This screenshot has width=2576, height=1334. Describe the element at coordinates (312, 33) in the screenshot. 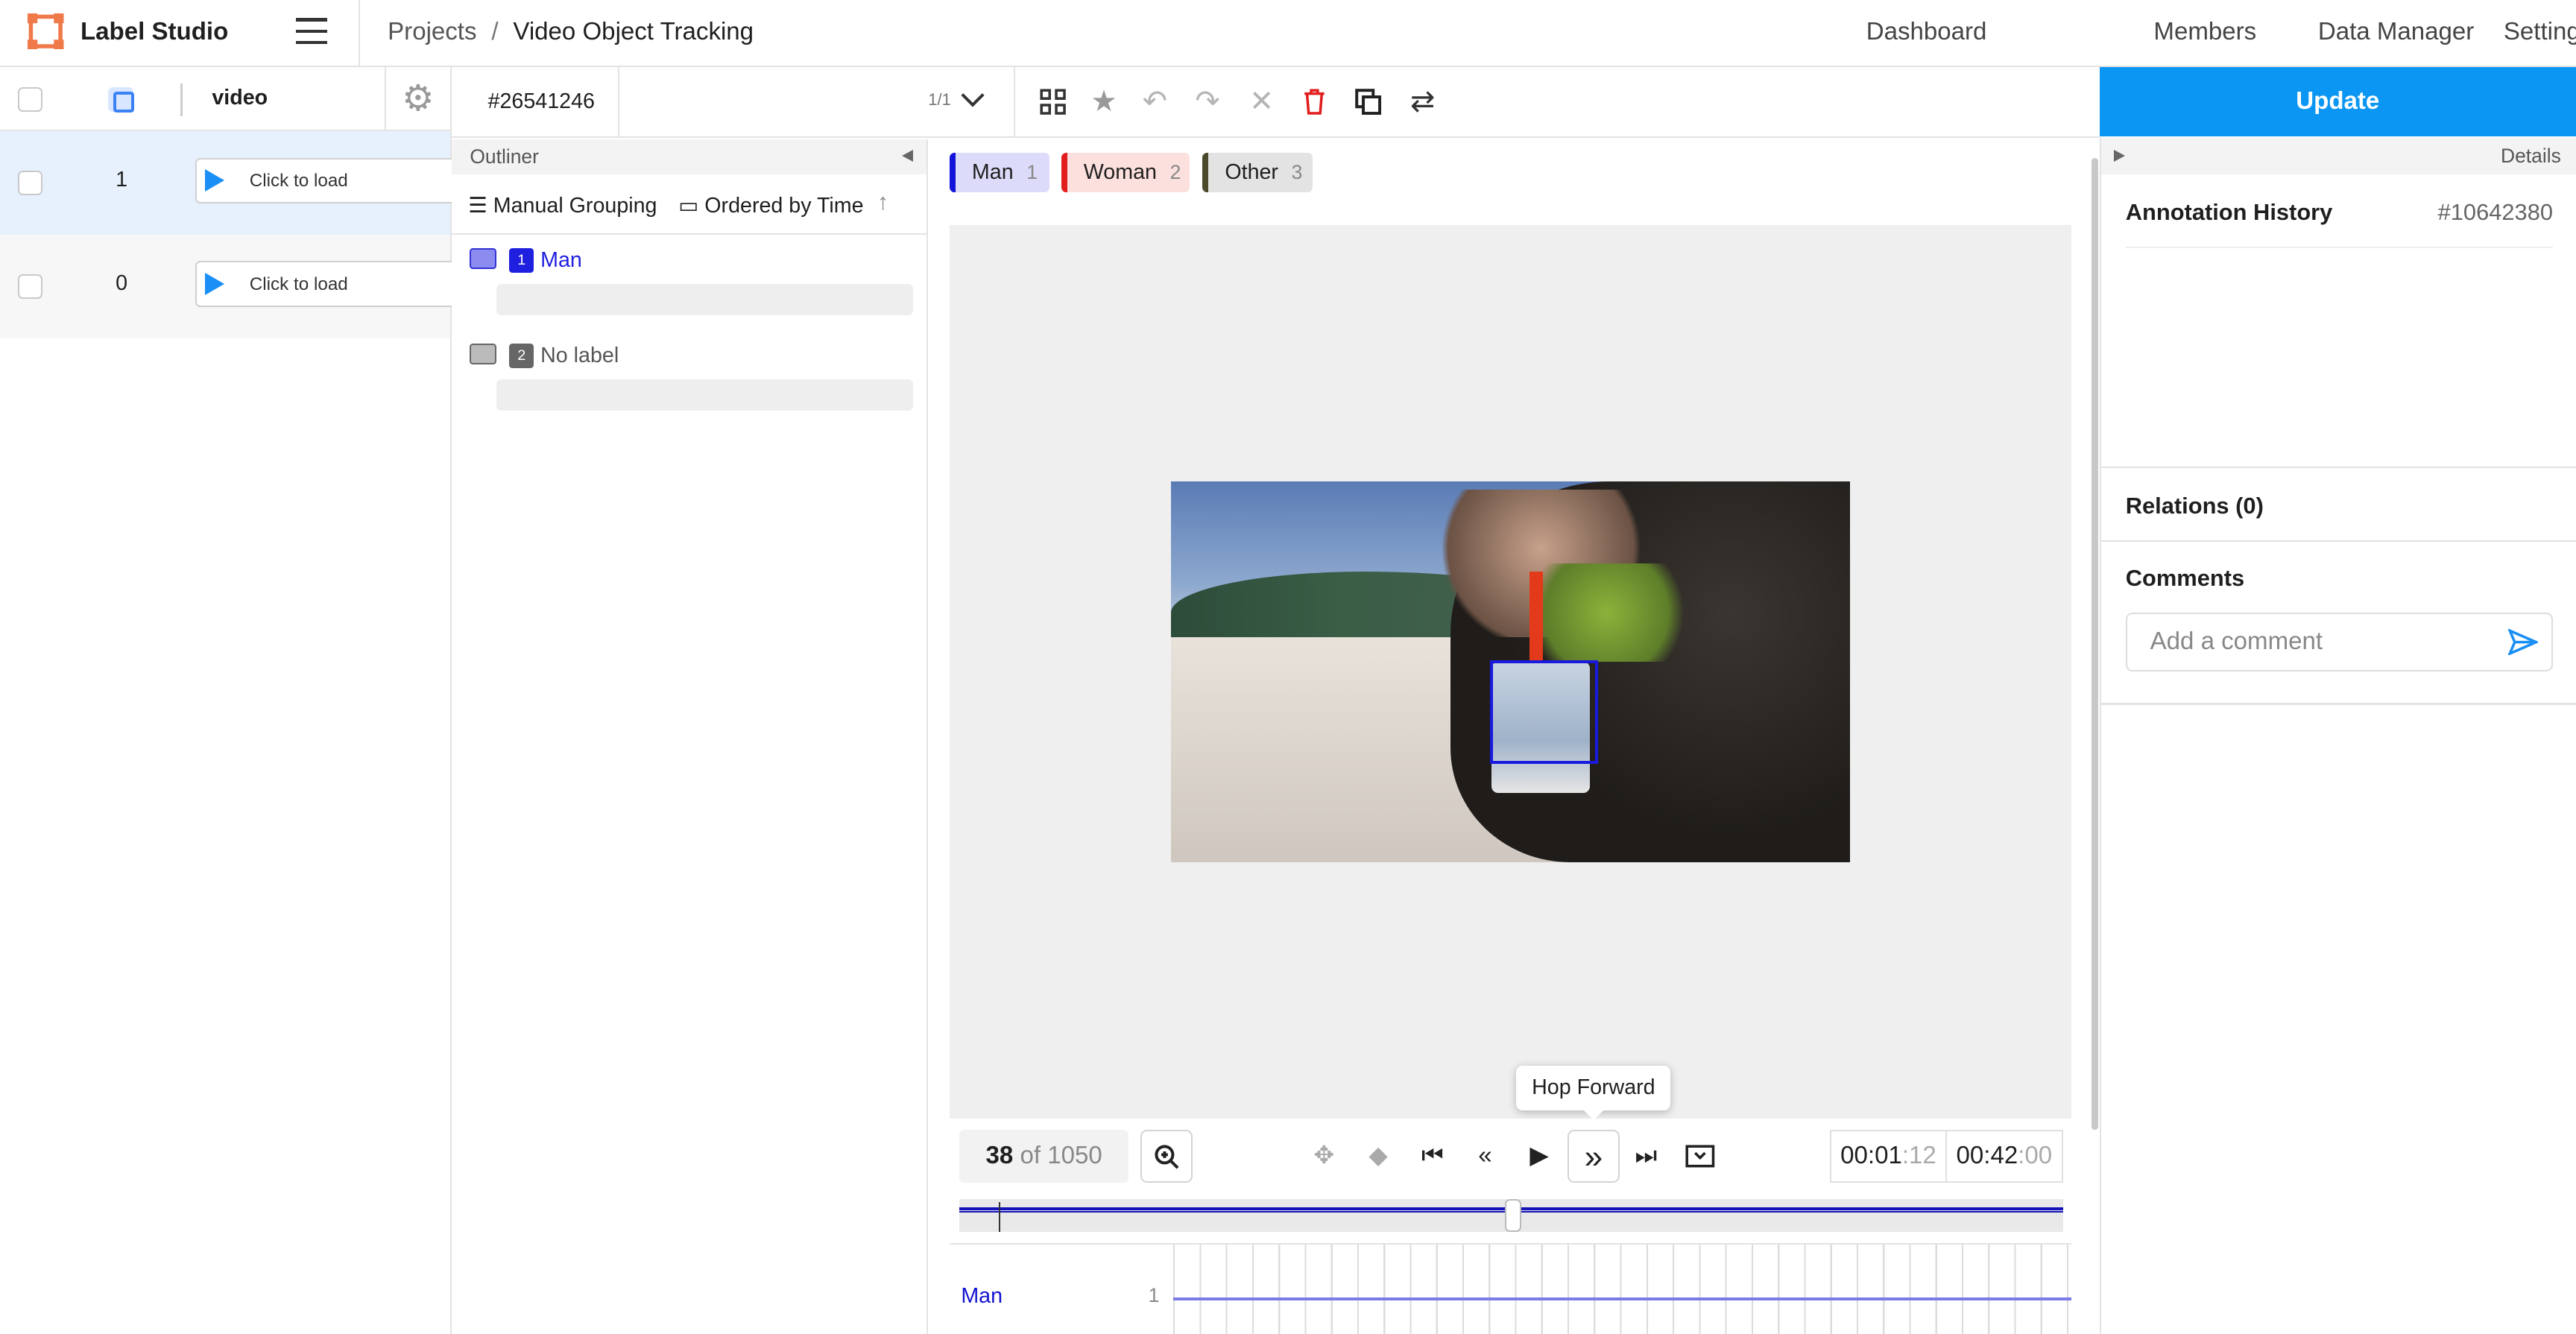

I see `hamburger-menu-icon` at that location.